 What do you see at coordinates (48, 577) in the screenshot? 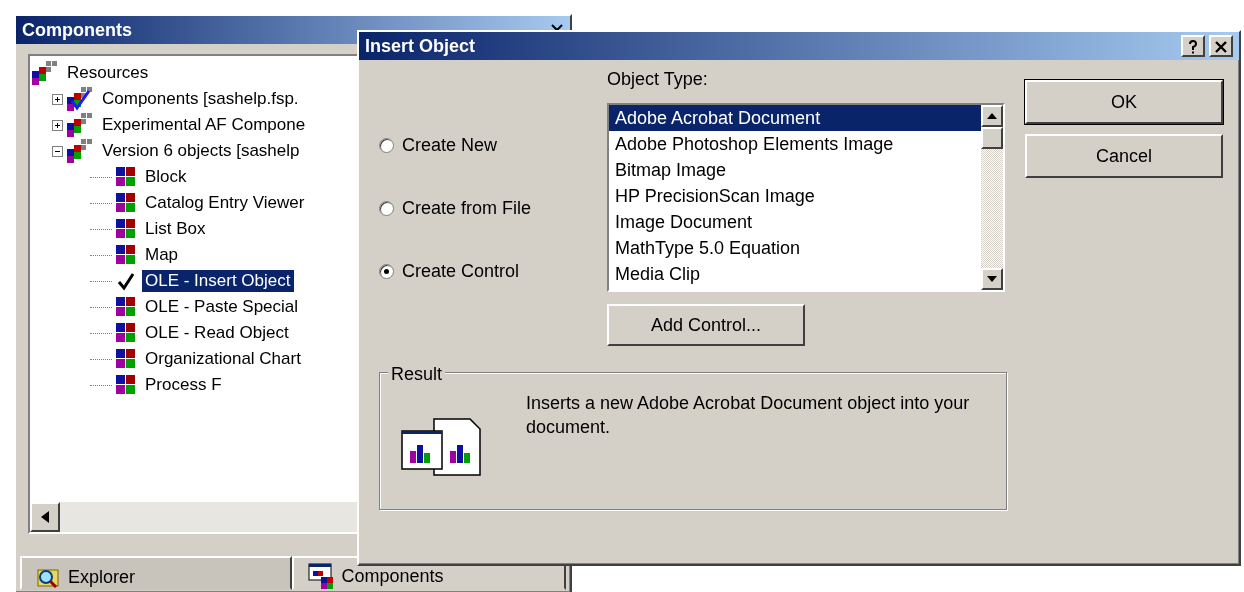
I see `magnifier-icon` at bounding box center [48, 577].